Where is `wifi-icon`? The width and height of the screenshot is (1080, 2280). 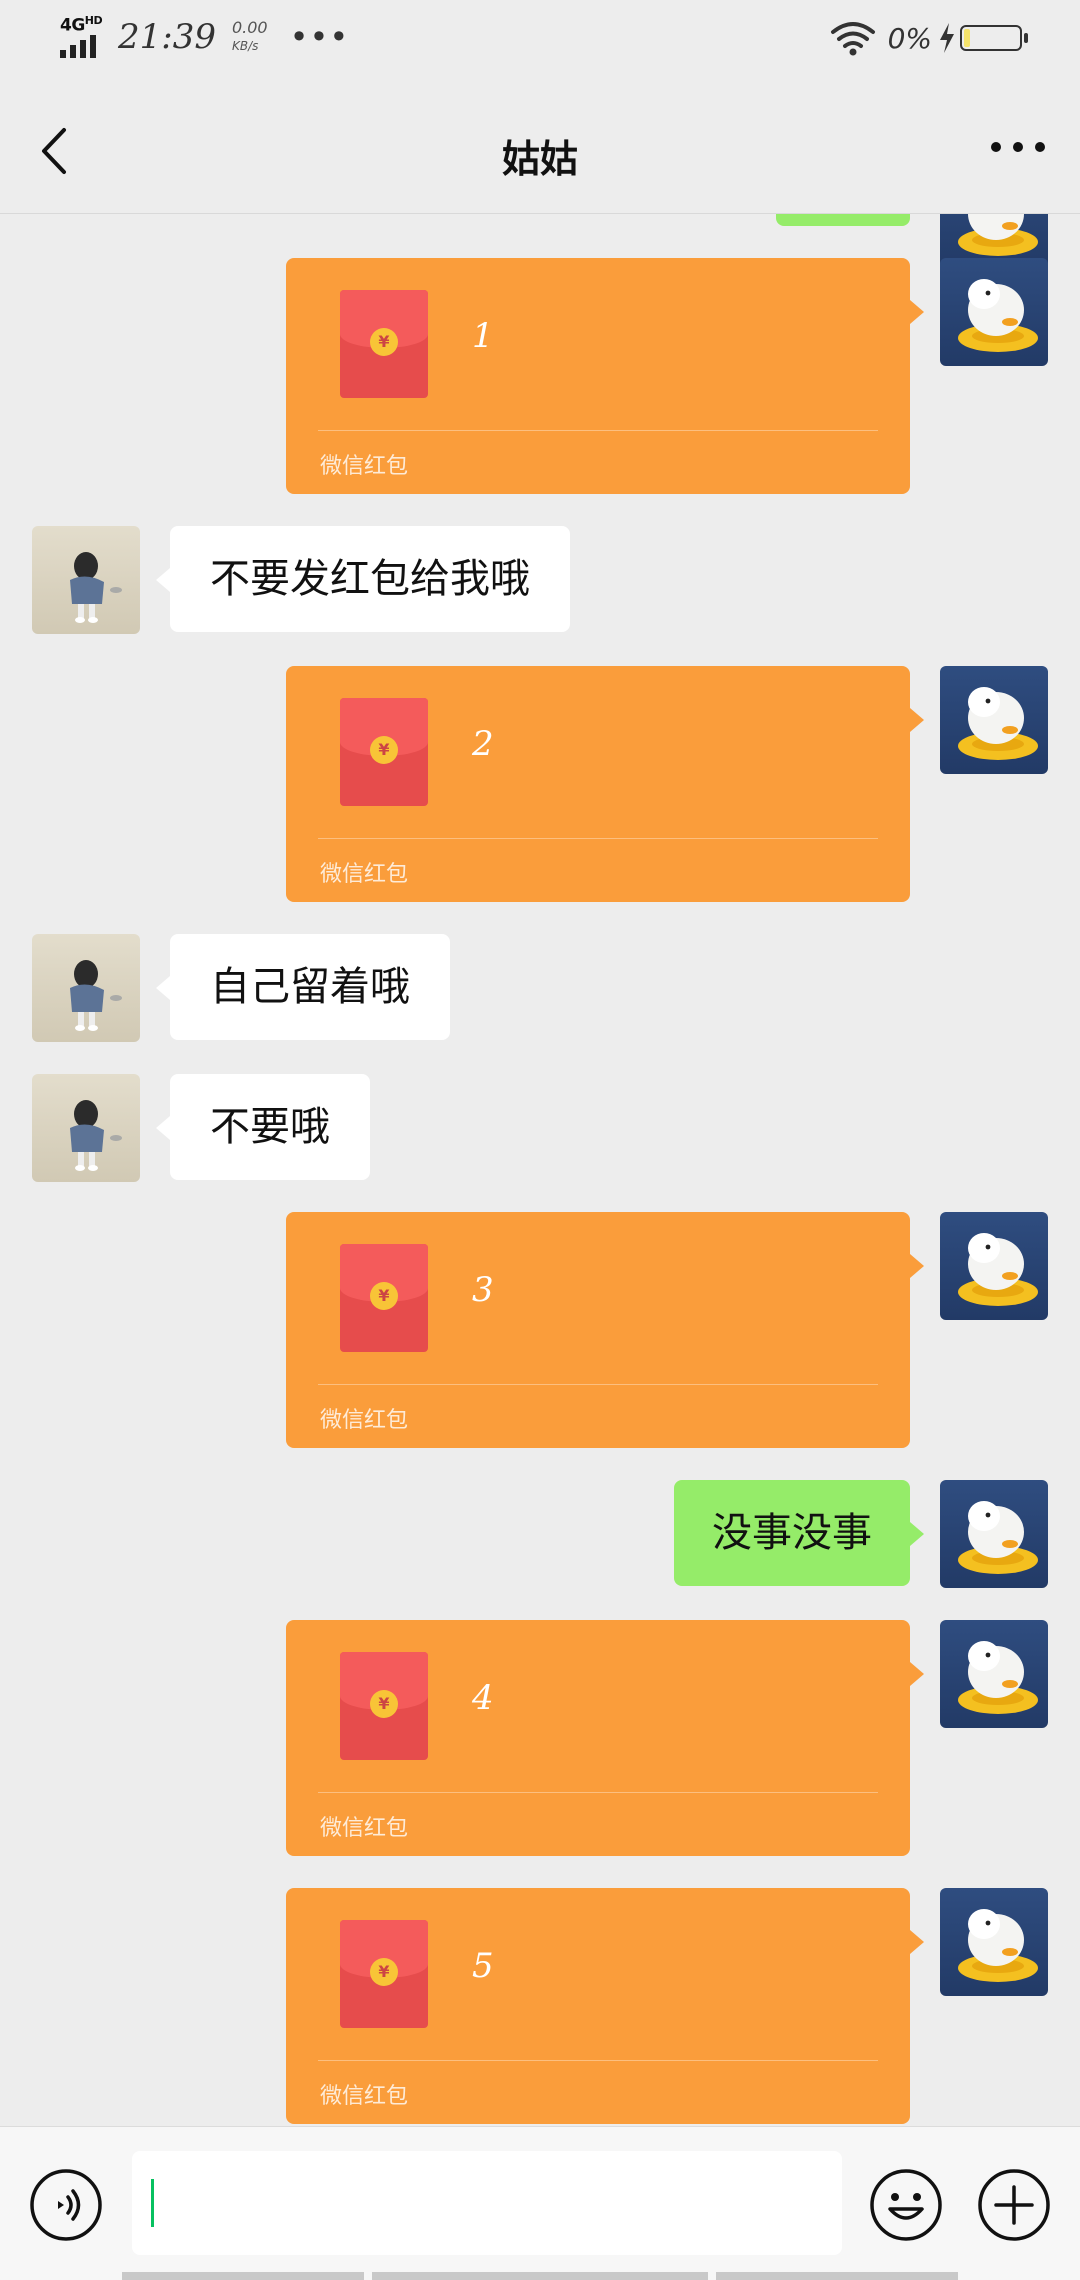 wifi-icon is located at coordinates (852, 39).